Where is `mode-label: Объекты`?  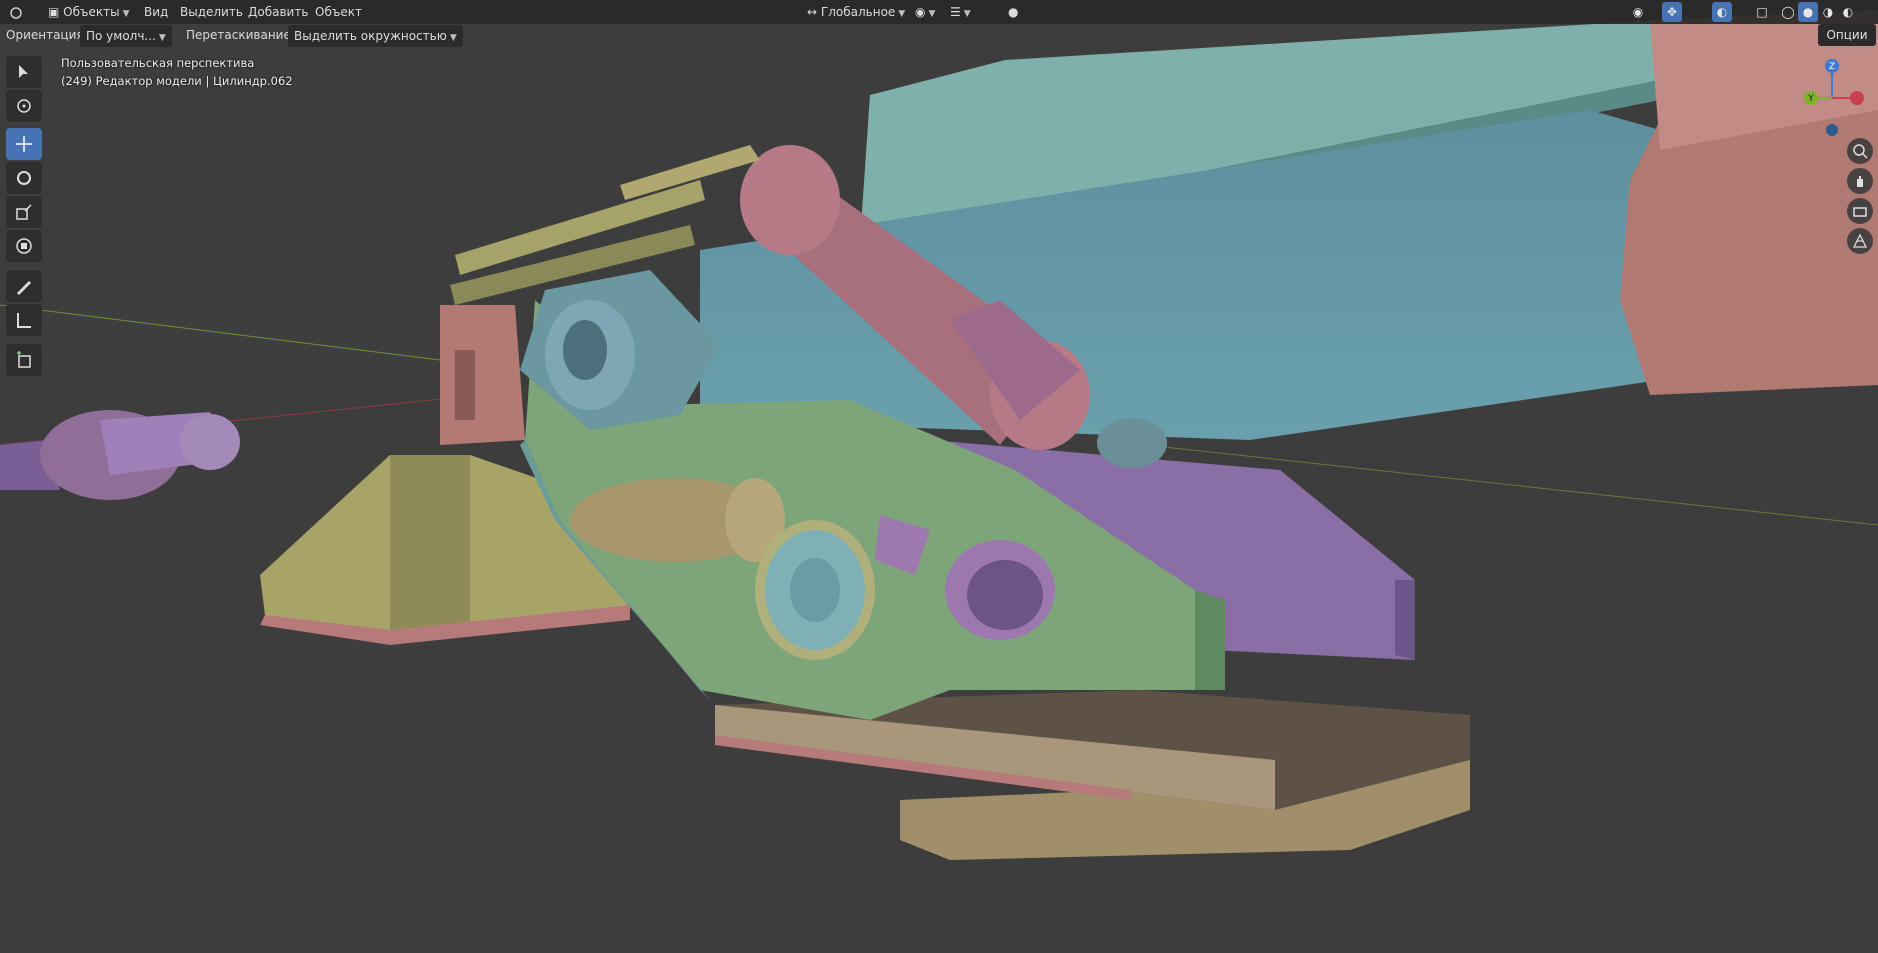 mode-label: Объекты is located at coordinates (91, 12).